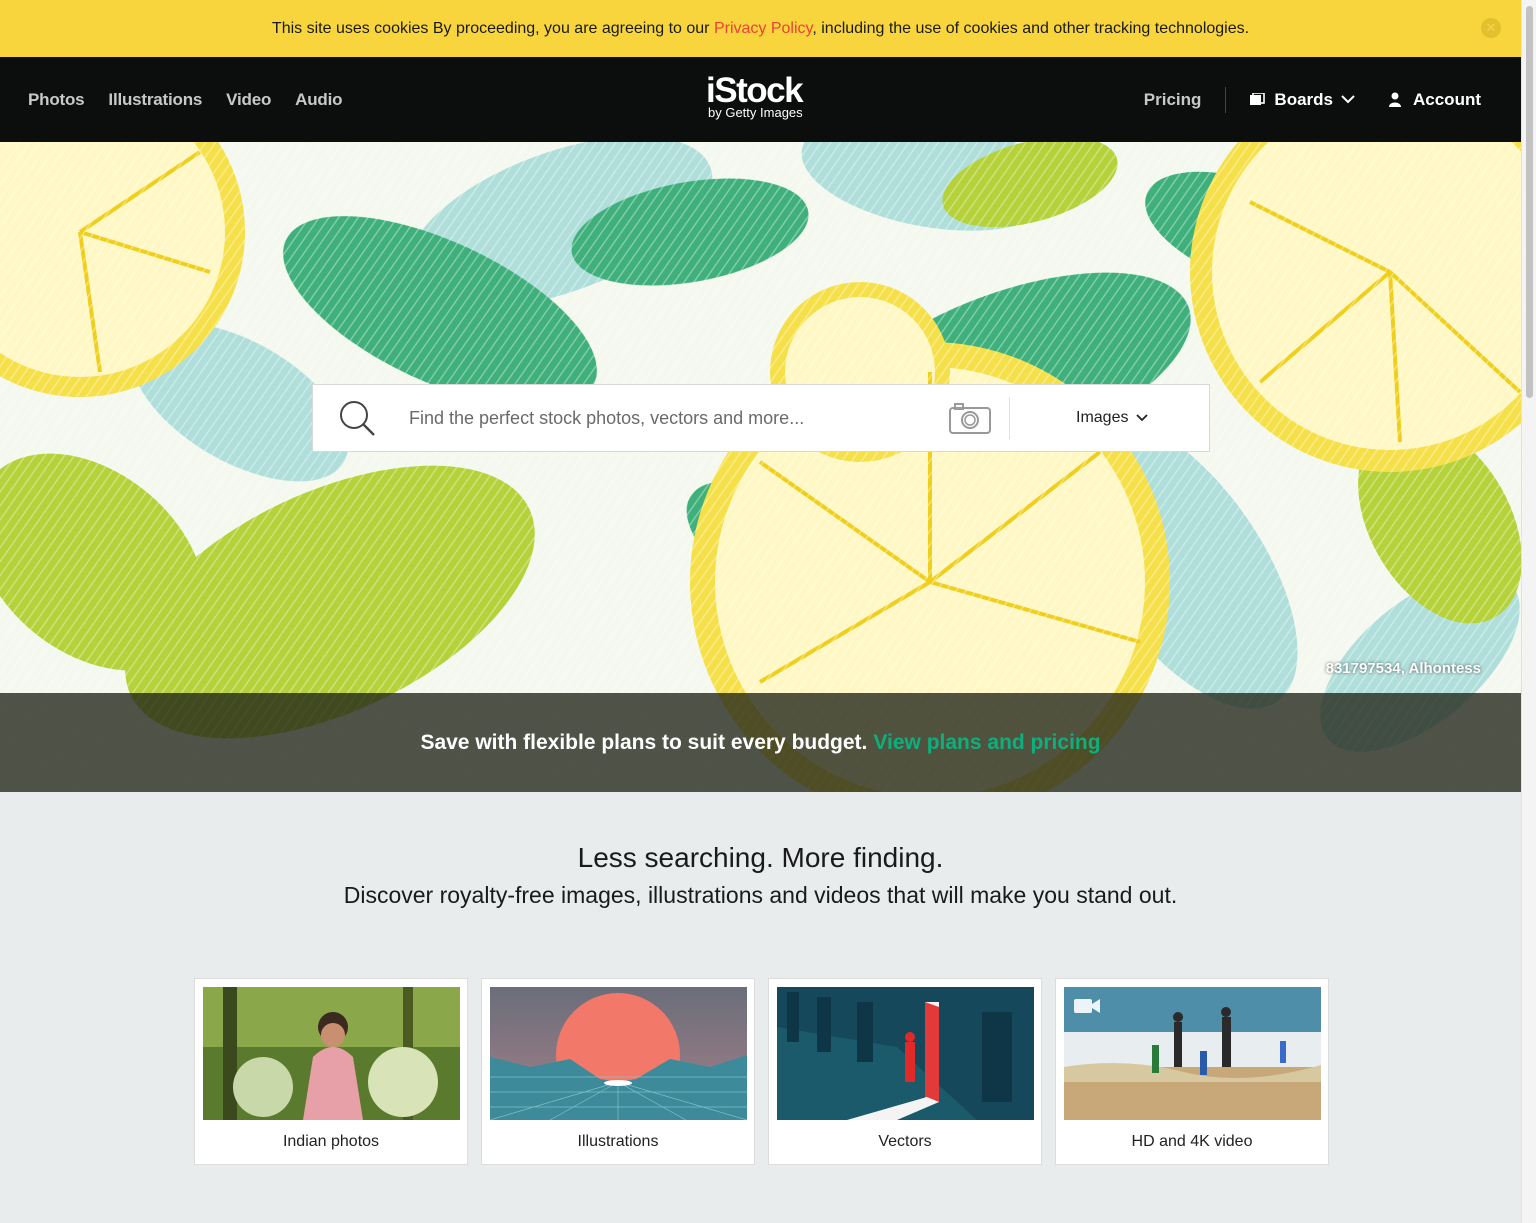 The height and width of the screenshot is (1223, 1536). I want to click on view-plans-link: View plans and pricing, so click(986, 743).